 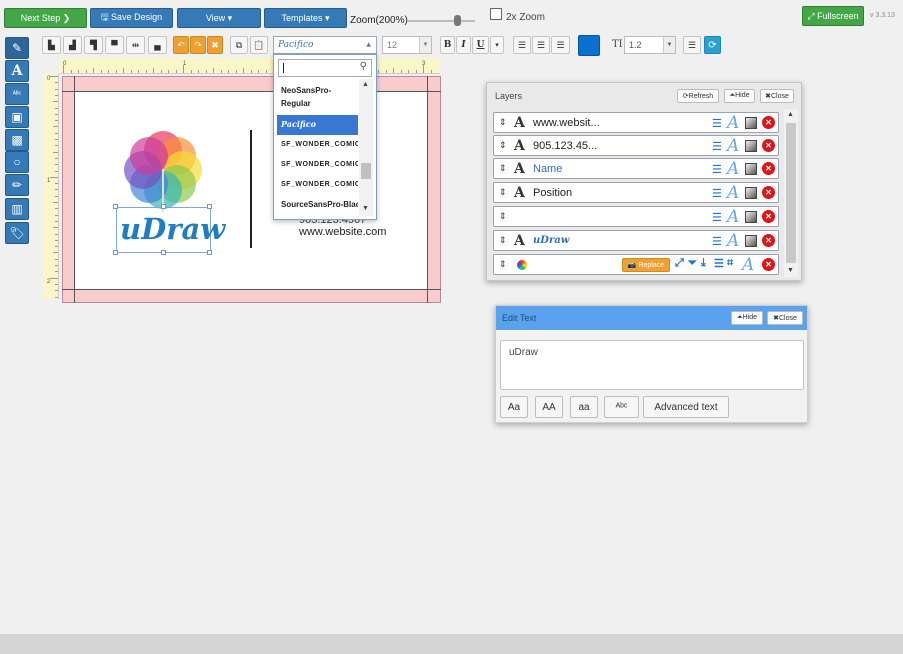 What do you see at coordinates (480, 45) in the screenshot?
I see `underline-button: U` at bounding box center [480, 45].